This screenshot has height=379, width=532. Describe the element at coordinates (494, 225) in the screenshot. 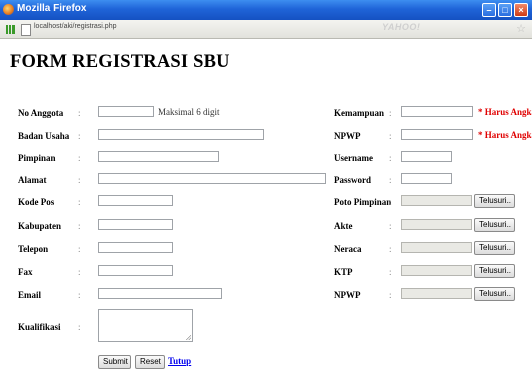

I see `akte-browse-button: Telusuri..` at that location.